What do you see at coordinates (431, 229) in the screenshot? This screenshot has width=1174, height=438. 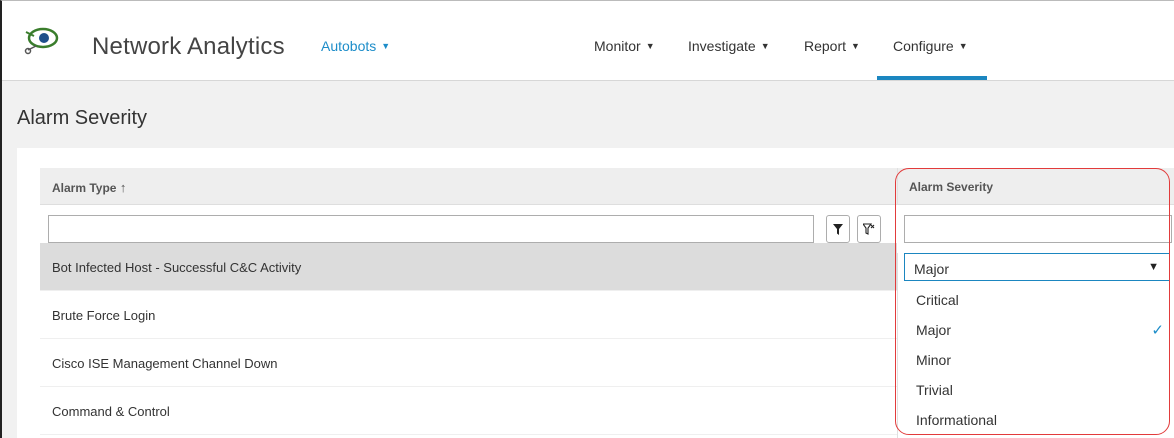 I see `alarm-type-filter-input` at bounding box center [431, 229].